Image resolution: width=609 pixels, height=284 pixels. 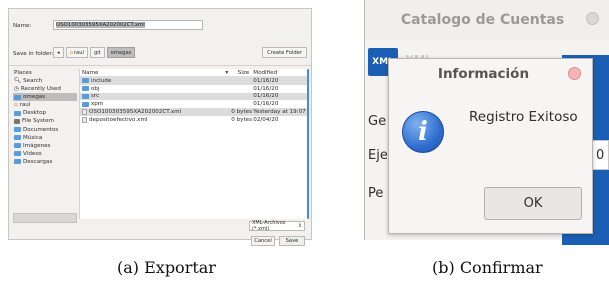 What do you see at coordinates (194, 104) in the screenshot?
I see `file-row: xpm 01/16/20` at bounding box center [194, 104].